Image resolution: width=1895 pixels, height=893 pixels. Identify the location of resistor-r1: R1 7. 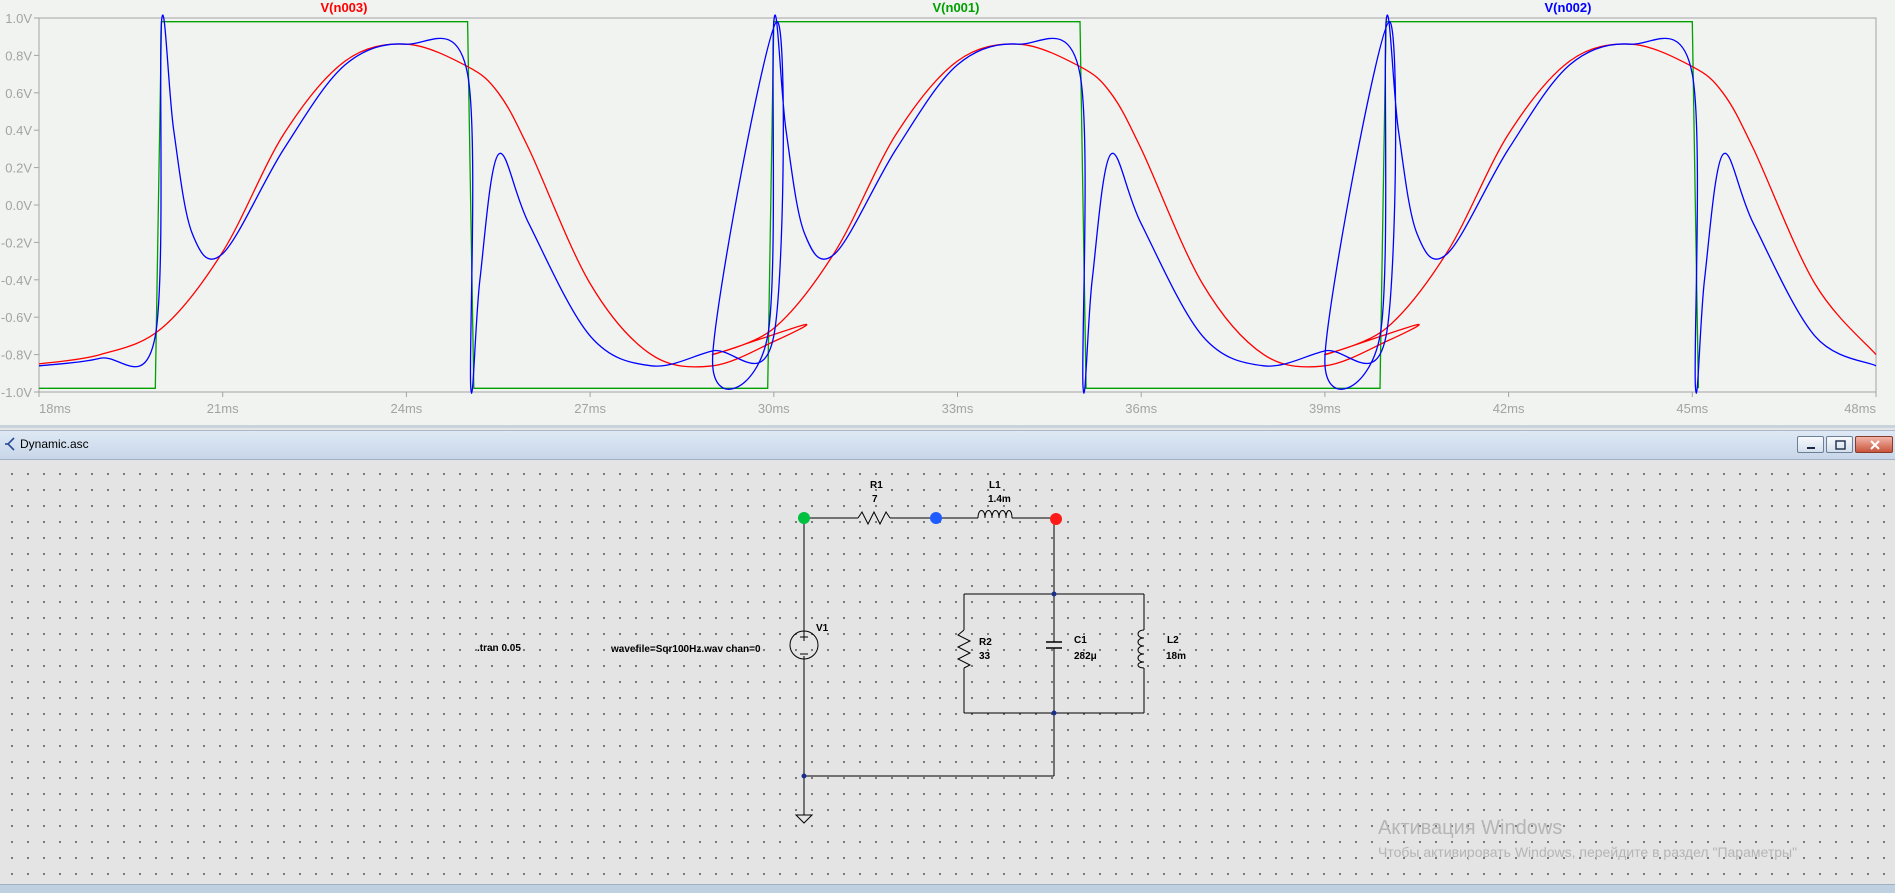
(874, 503).